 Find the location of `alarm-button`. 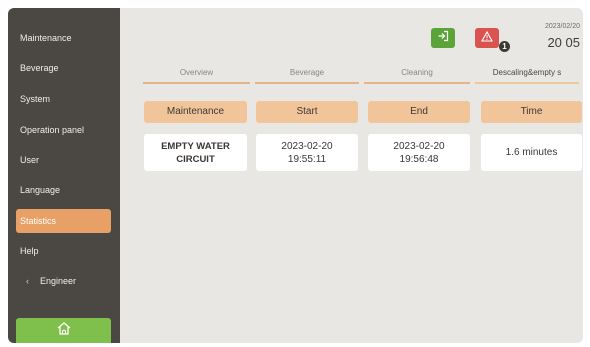

alarm-button is located at coordinates (487, 38).